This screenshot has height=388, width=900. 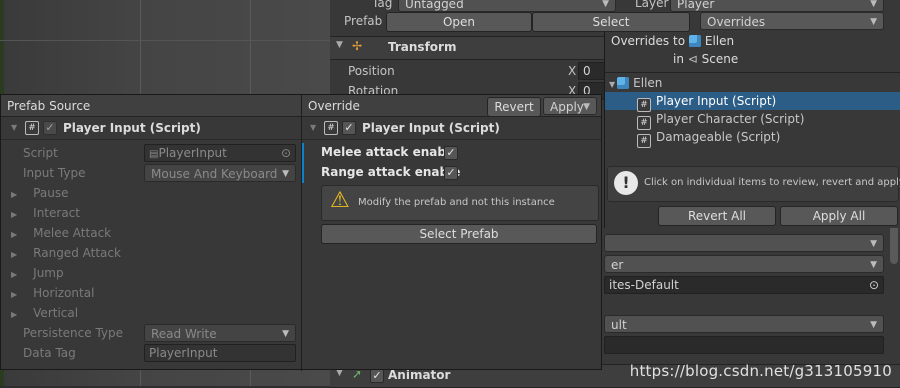 What do you see at coordinates (451, 173) in the screenshot?
I see `range-attack-checkbox: ✓` at bounding box center [451, 173].